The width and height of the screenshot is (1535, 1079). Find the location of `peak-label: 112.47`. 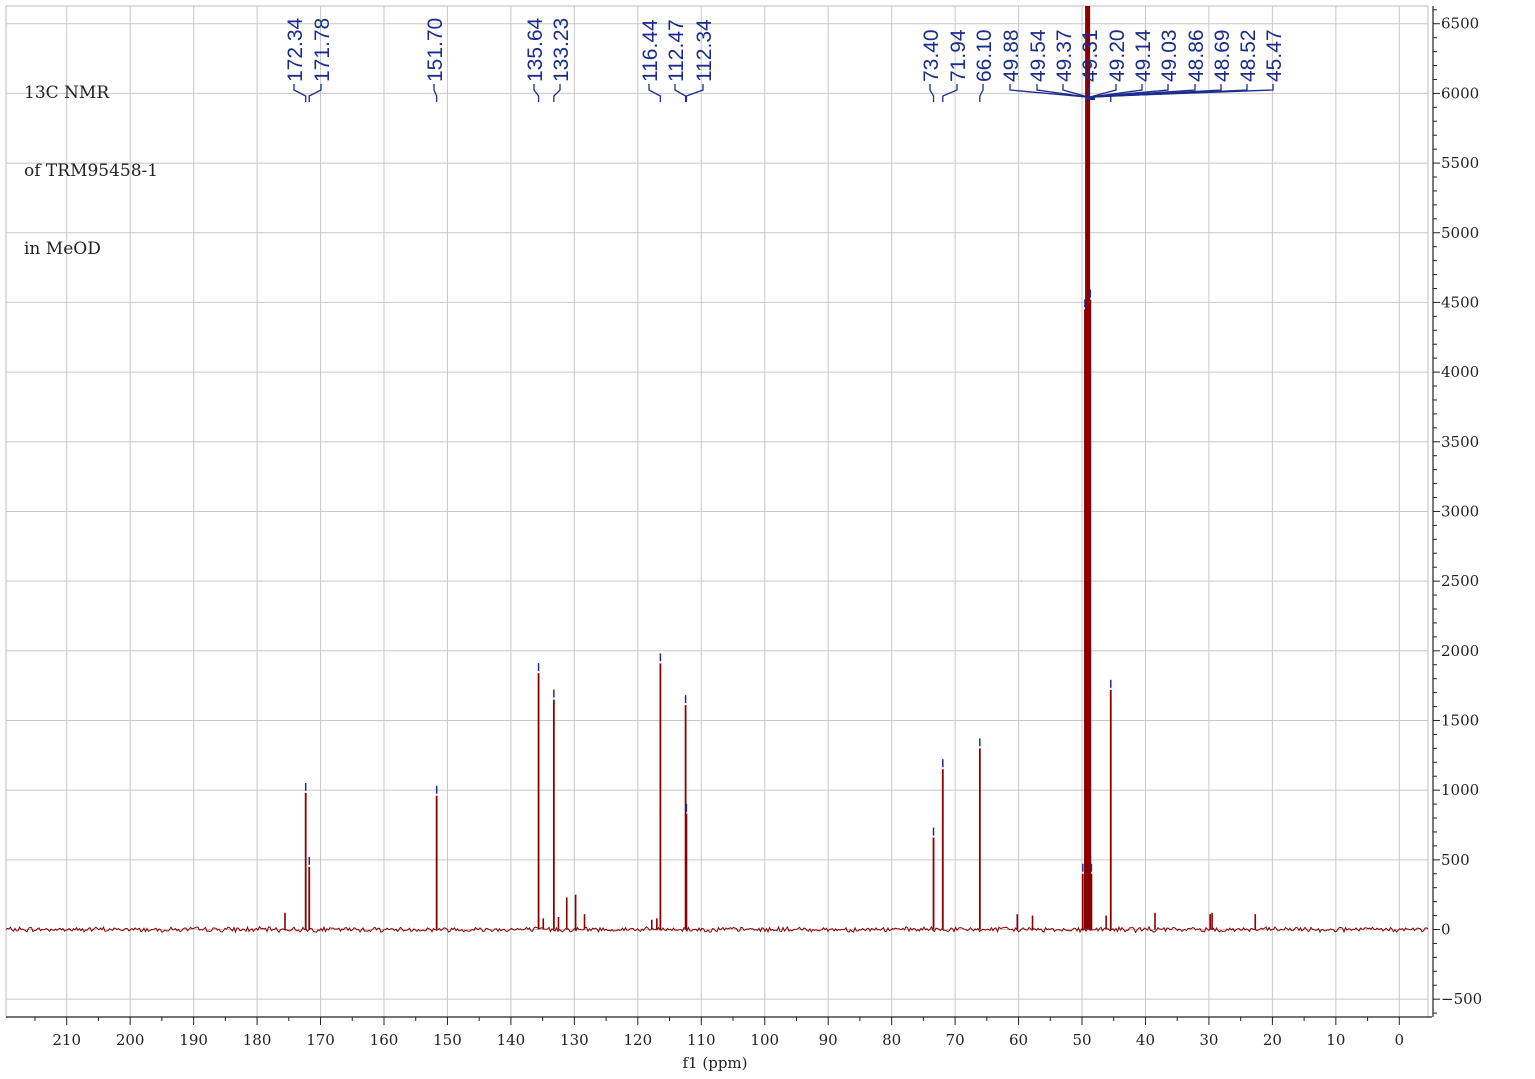

peak-label: 112.47 is located at coordinates (676, 50).